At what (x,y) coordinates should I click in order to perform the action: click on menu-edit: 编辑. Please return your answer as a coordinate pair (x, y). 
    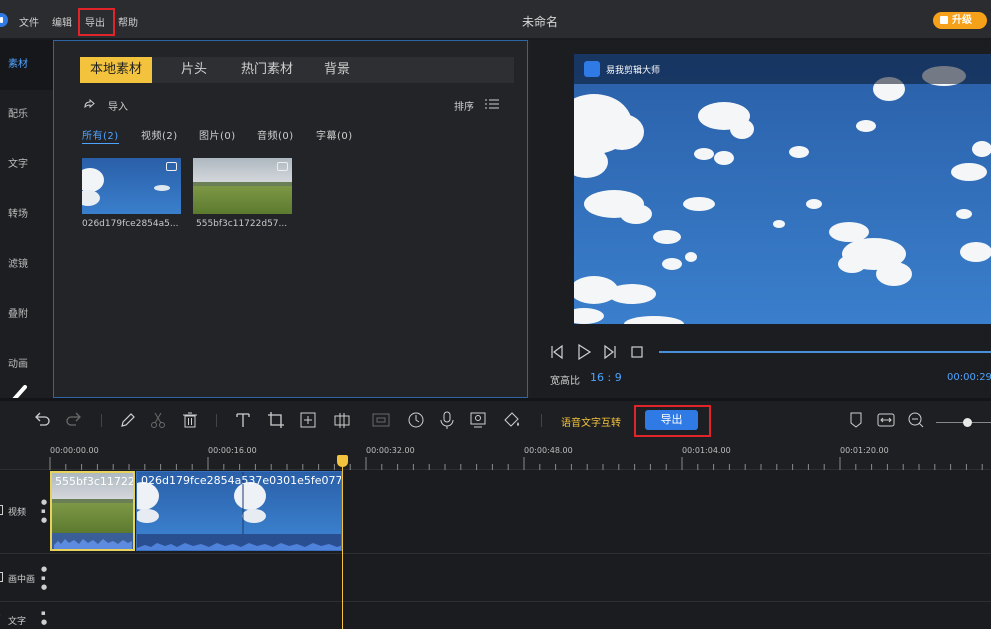
    Looking at the image, I should click on (62, 21).